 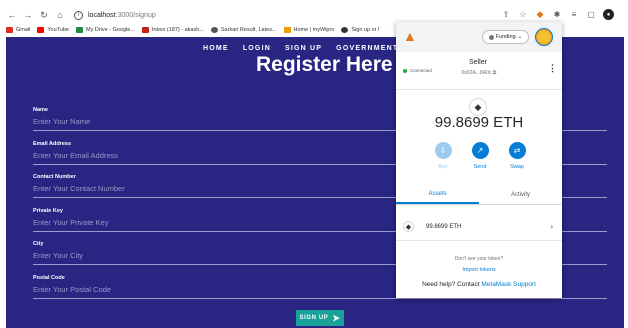 What do you see at coordinates (517, 167) in the screenshot?
I see `swap-label: Swap` at bounding box center [517, 167].